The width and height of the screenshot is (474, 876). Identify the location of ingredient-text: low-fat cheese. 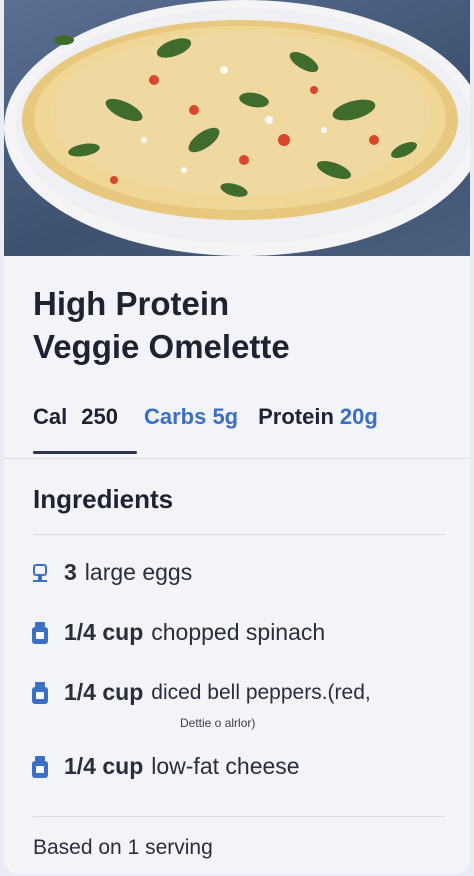
(225, 766).